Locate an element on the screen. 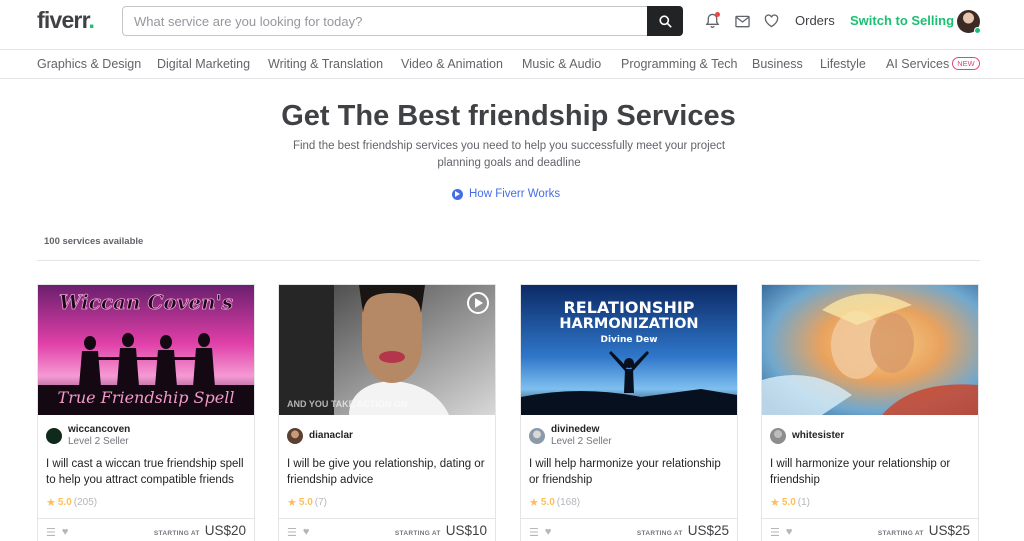 Image resolution: width=1024 pixels, height=541 pixels. seller-name: whitesister is located at coordinates (818, 436).